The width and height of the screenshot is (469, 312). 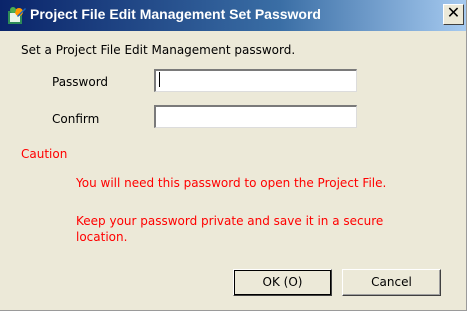 I want to click on ok-button: OK (O), so click(x=282, y=282).